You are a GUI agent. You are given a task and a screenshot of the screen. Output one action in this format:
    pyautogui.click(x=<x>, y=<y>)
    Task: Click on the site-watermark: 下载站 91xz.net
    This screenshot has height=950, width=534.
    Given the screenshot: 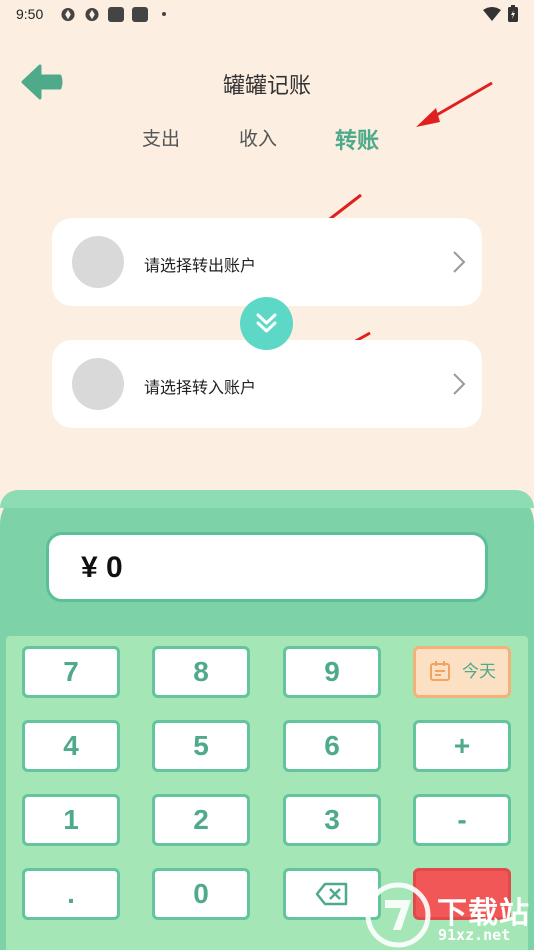 What is the action you would take?
    pyautogui.click(x=449, y=915)
    